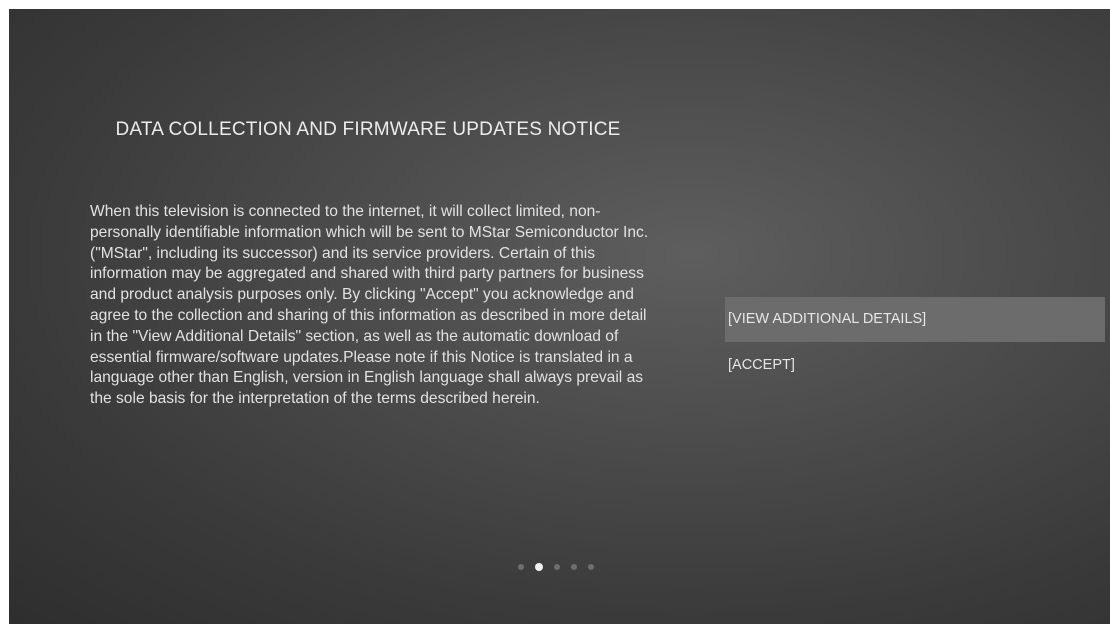  I want to click on action-menu: [VIEW ADDITIONAL DETAILS] [ACCEPT], so click(915, 337).